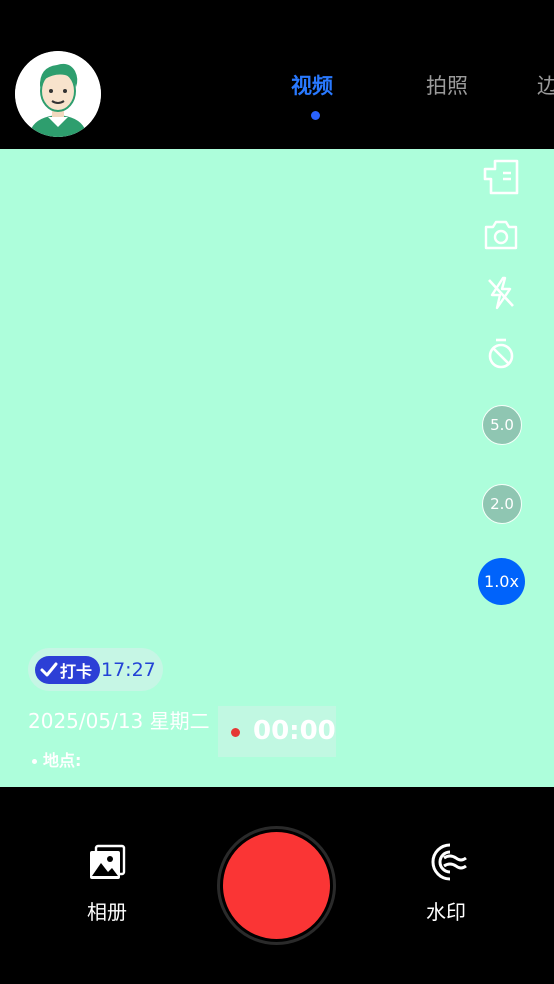 The height and width of the screenshot is (984, 554). Describe the element at coordinates (502, 425) in the screenshot. I see `zoom-5x-button: 5.0` at that location.